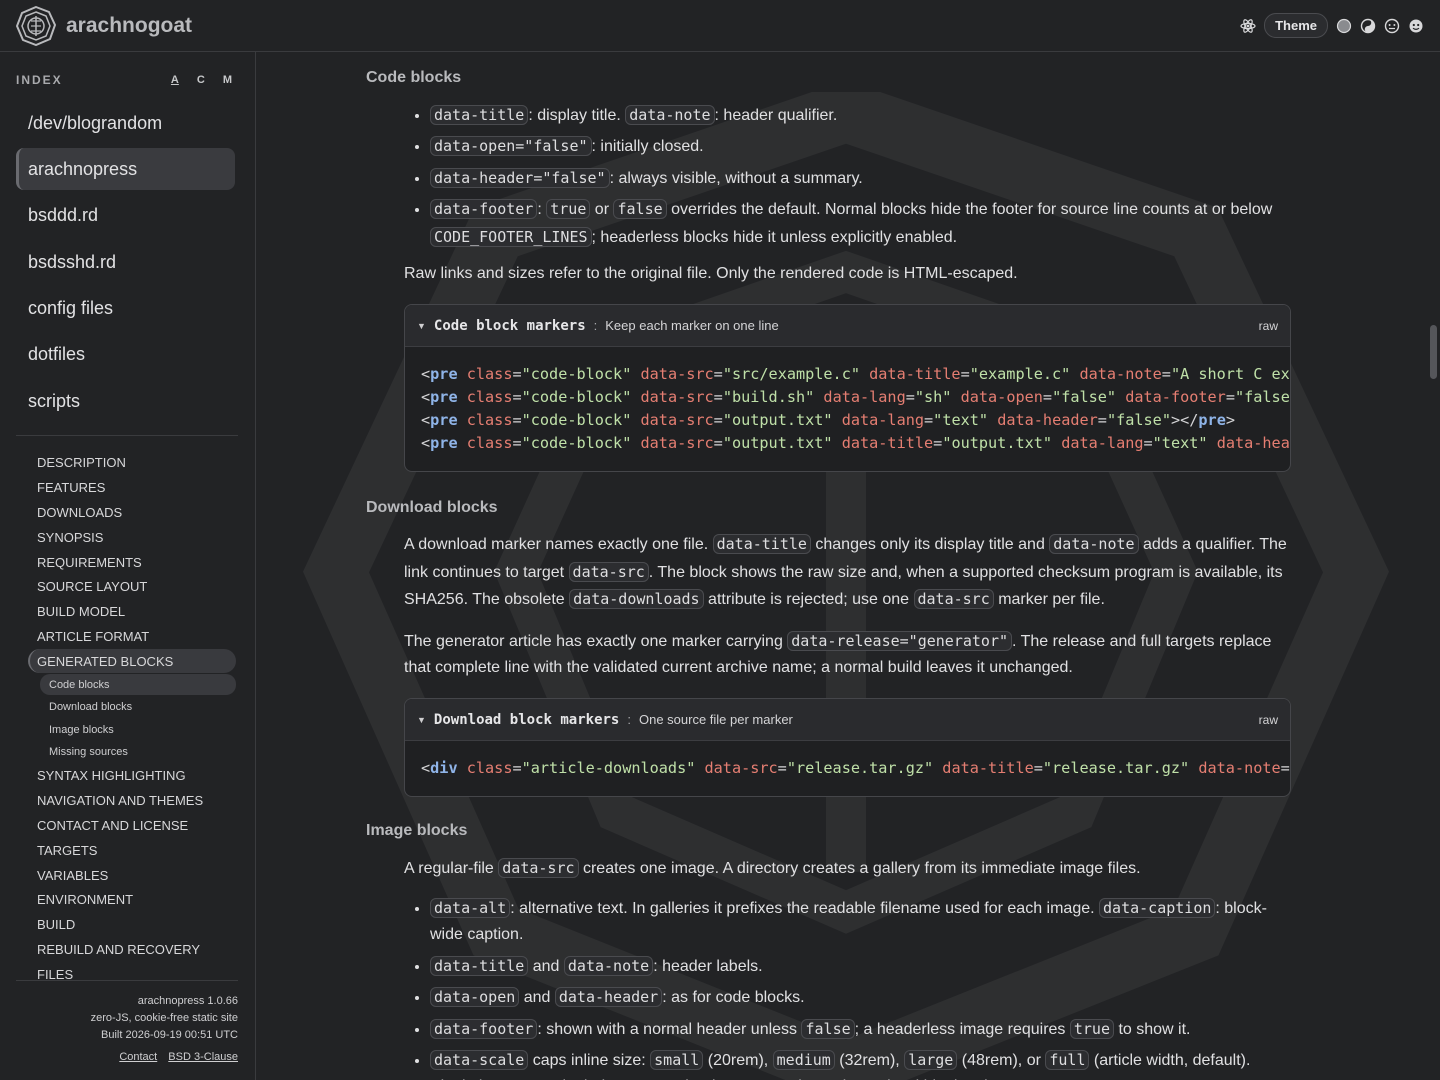  What do you see at coordinates (1368, 26) in the screenshot?
I see `theme-yinyang-icon` at bounding box center [1368, 26].